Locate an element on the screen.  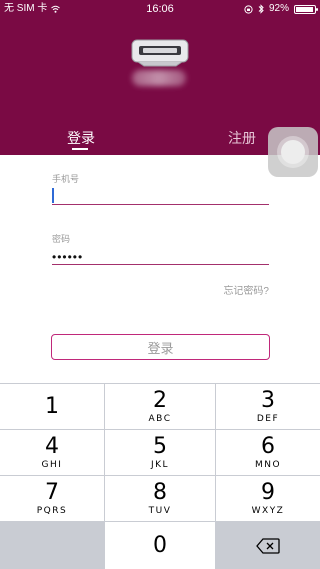
backspace-icon is located at coordinates (268, 545).